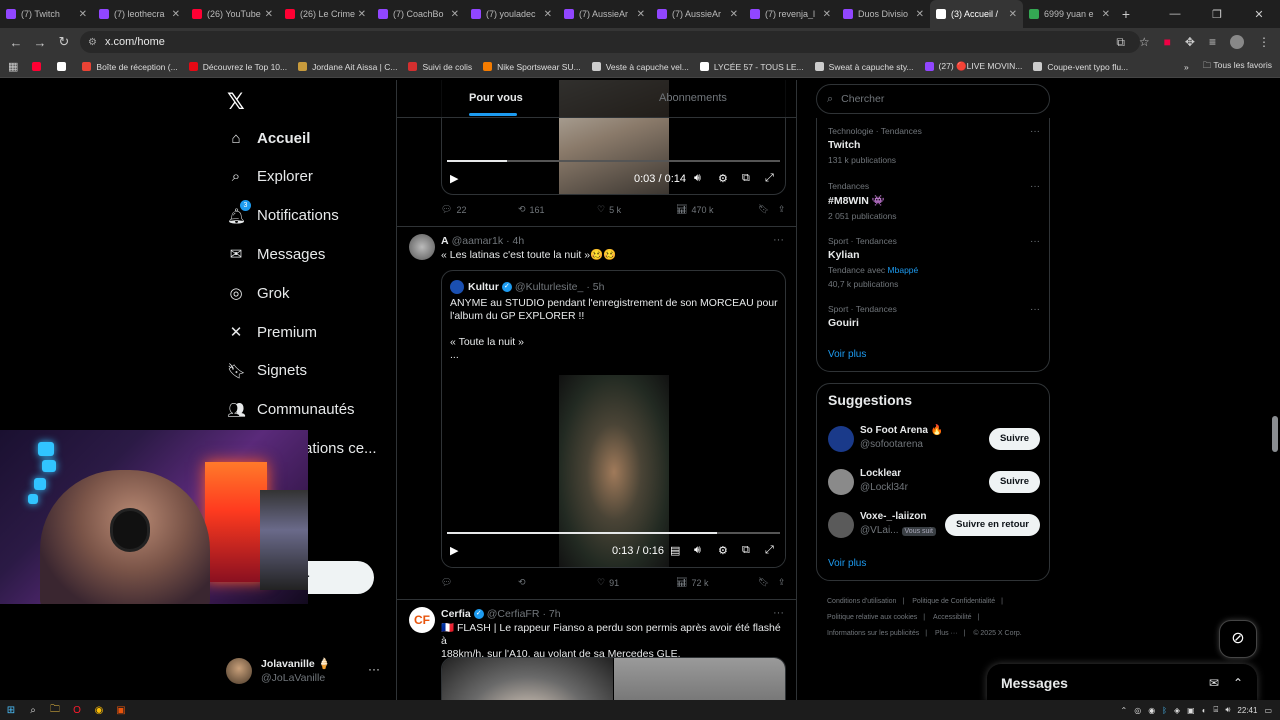 Image resolution: width=1280 pixels, height=720 pixels. Describe the element at coordinates (610, 42) in the screenshot. I see `url-field: ⚙ x.com/home` at that location.